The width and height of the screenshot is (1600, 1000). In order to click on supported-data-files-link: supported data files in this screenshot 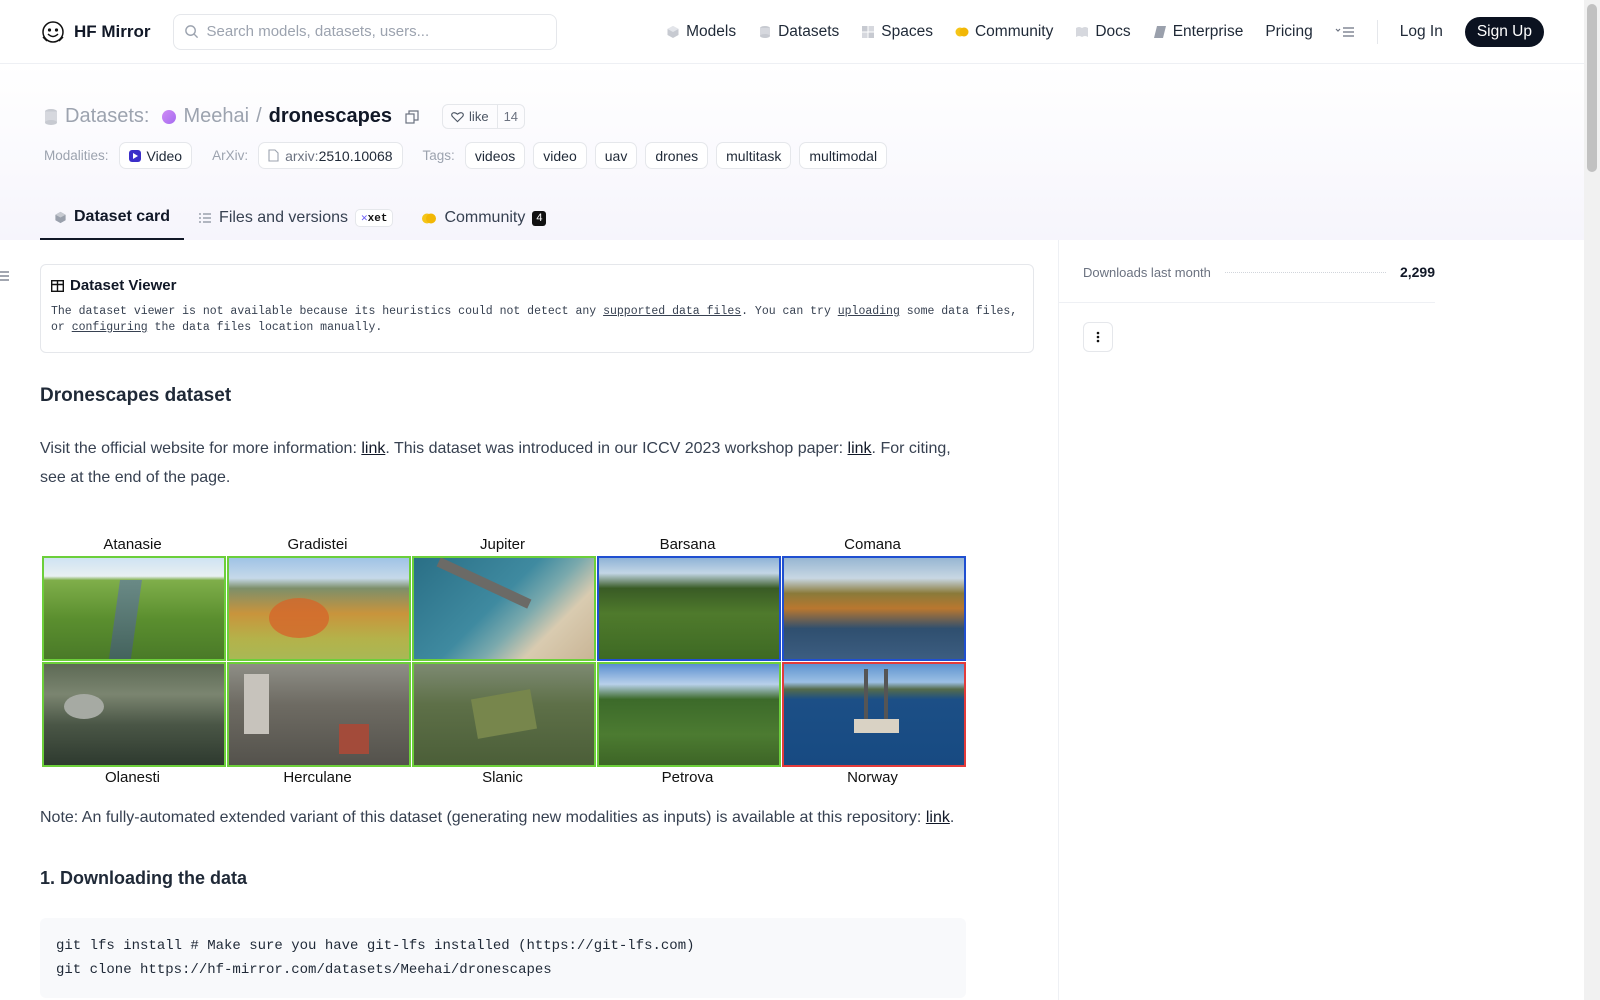, I will do `click(672, 311)`.